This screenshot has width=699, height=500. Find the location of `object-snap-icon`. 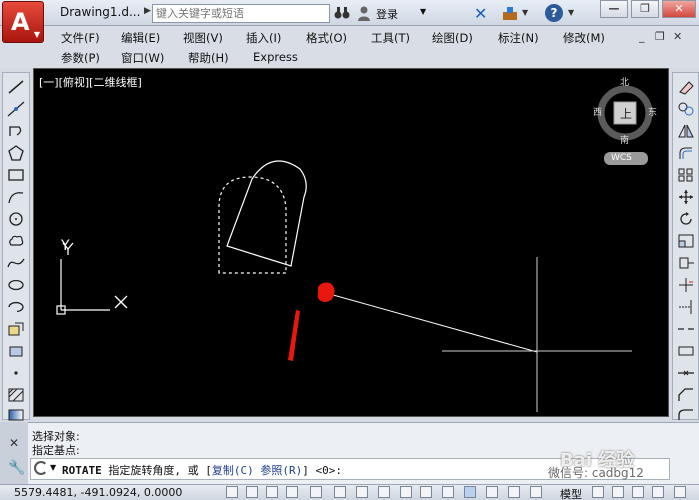

object-snap-icon is located at coordinates (340, 492).